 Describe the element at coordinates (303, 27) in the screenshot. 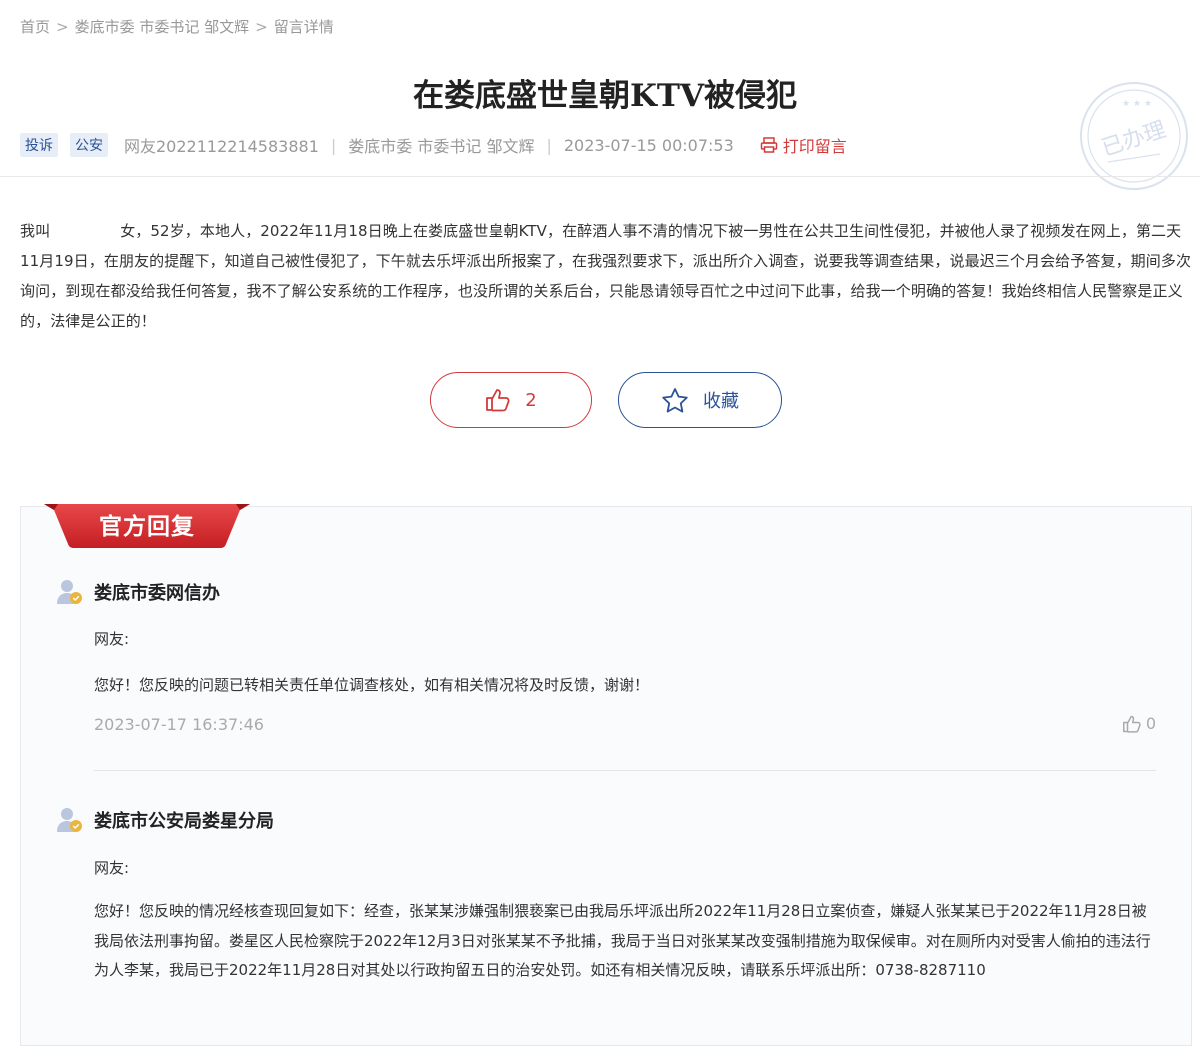

I see `breadcrumb-current: 留言详情` at that location.